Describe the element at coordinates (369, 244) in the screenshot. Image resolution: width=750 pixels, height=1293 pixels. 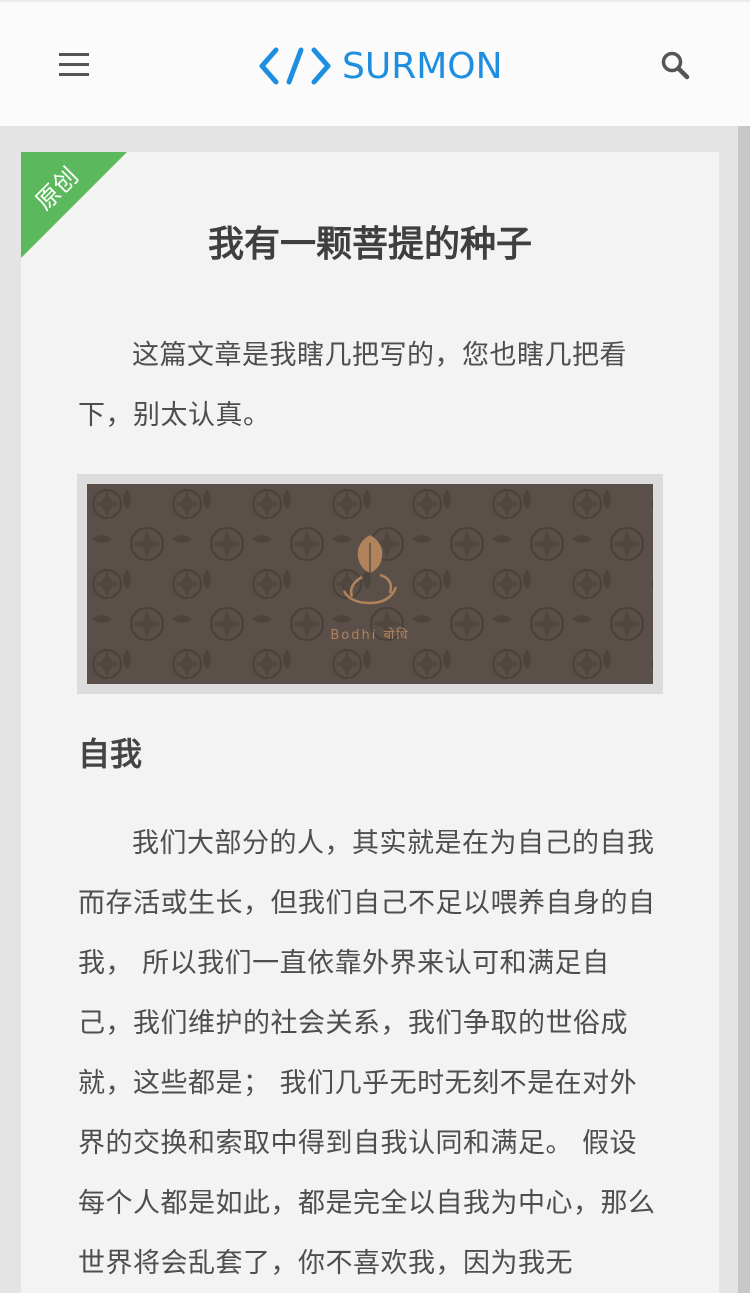
I see `article-title: 我有一颗菩提的种子` at that location.